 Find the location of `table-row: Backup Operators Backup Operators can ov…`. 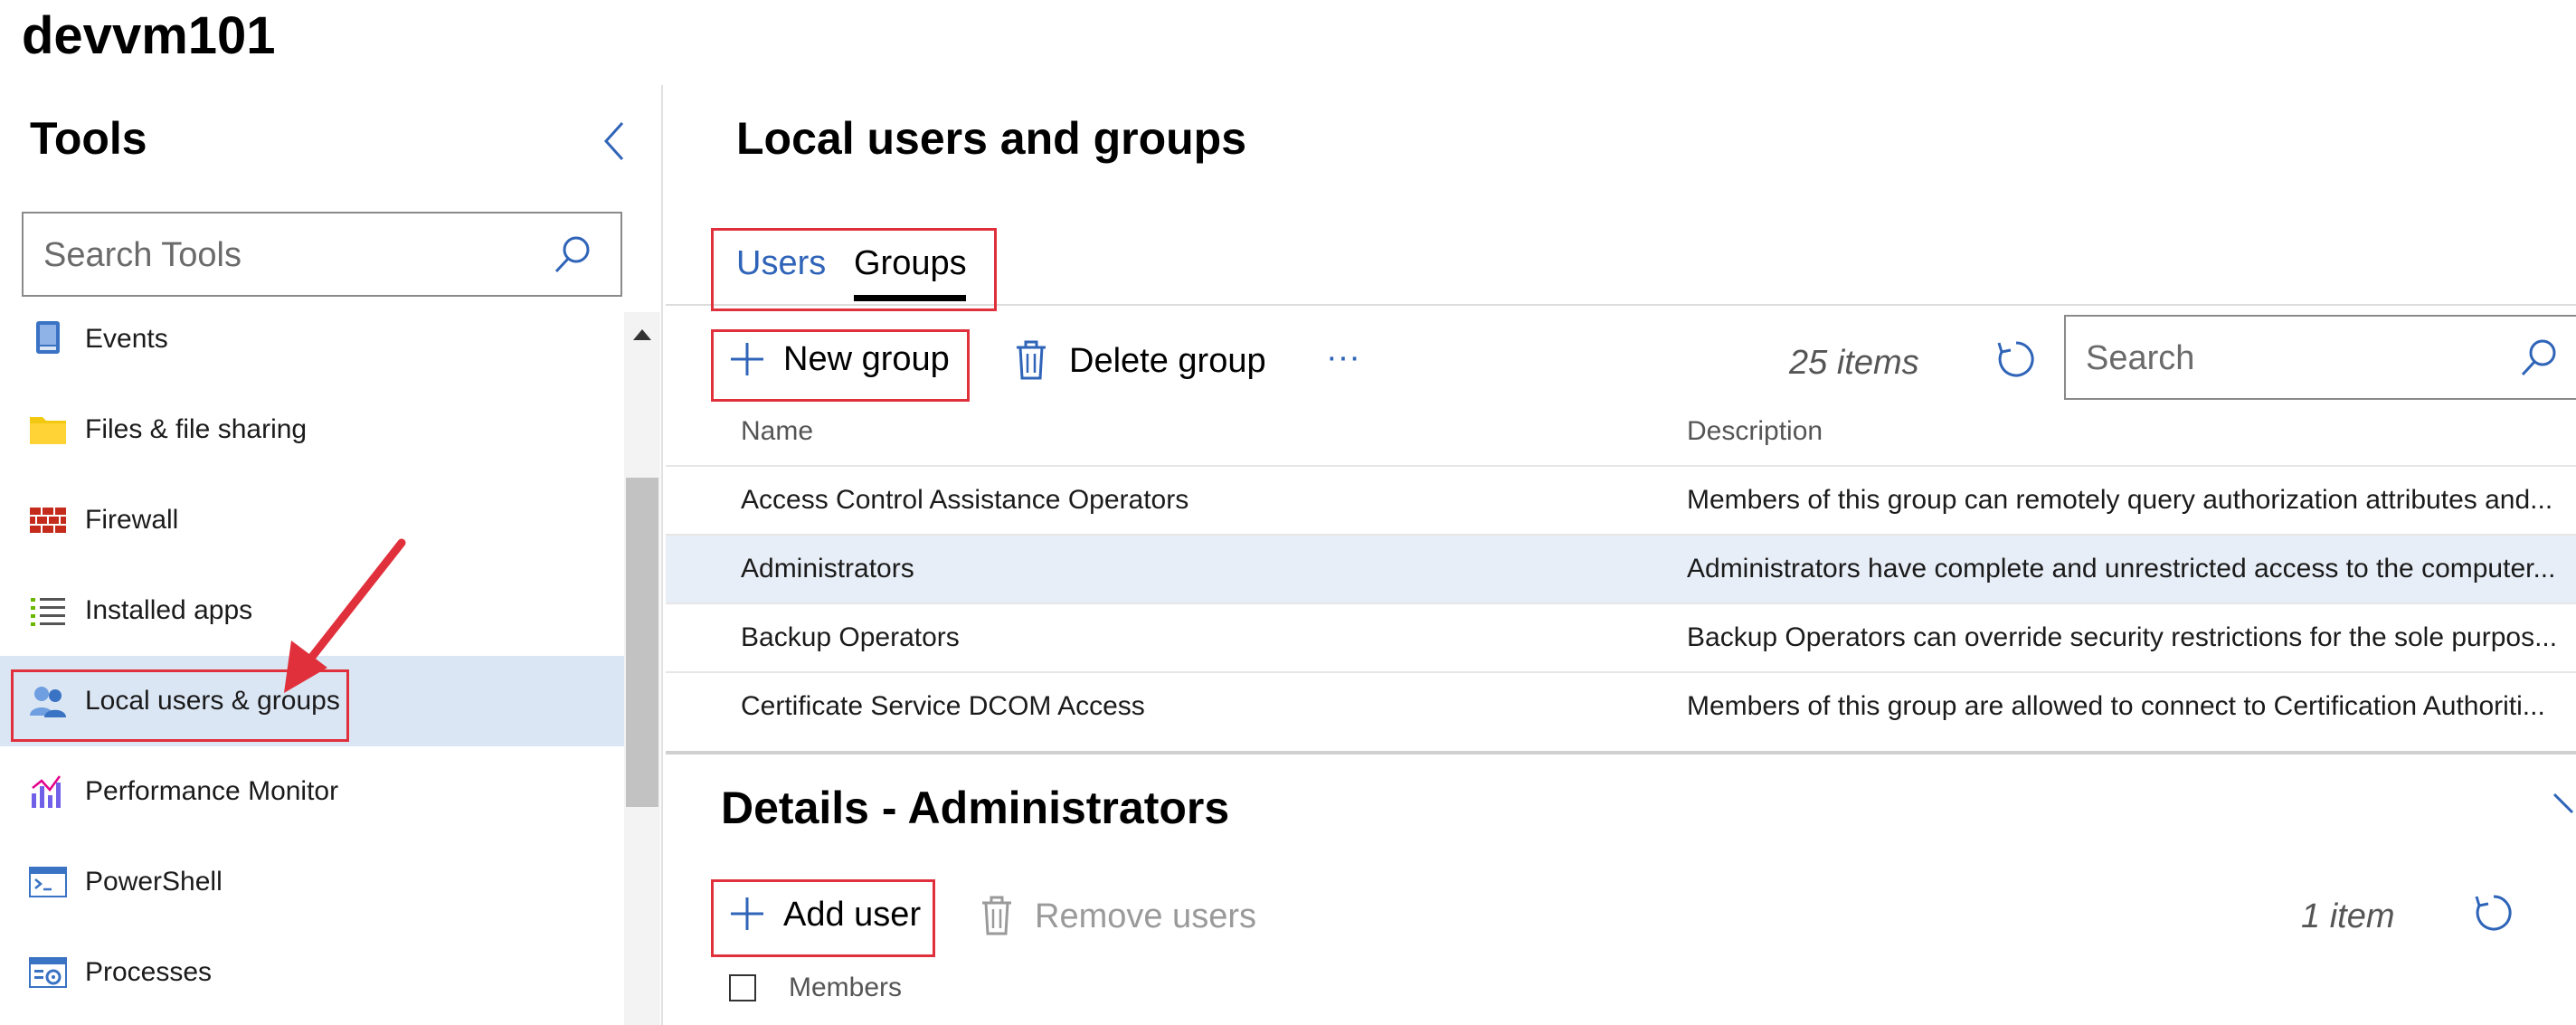

table-row: Backup Operators Backup Operators can ov… is located at coordinates (1621, 637).